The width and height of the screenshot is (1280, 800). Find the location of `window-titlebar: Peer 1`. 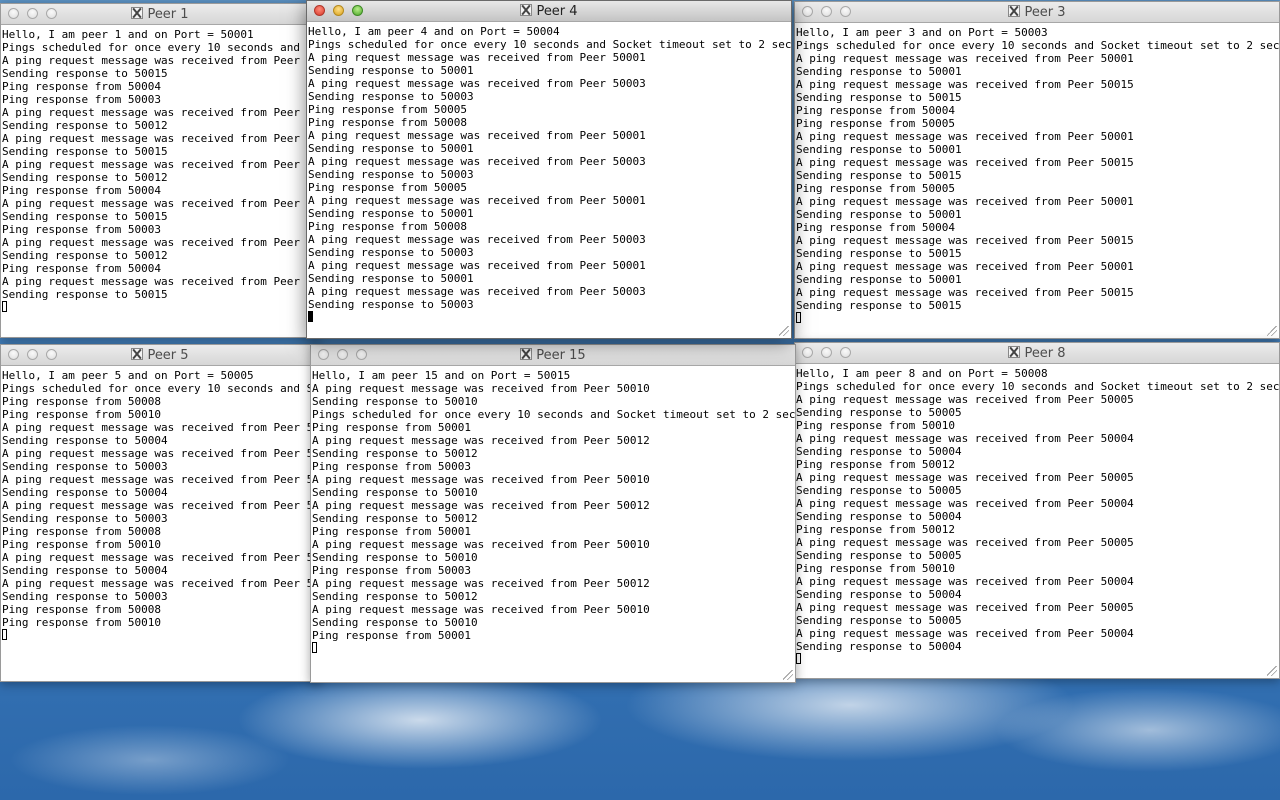

window-titlebar: Peer 1 is located at coordinates (160, 14).